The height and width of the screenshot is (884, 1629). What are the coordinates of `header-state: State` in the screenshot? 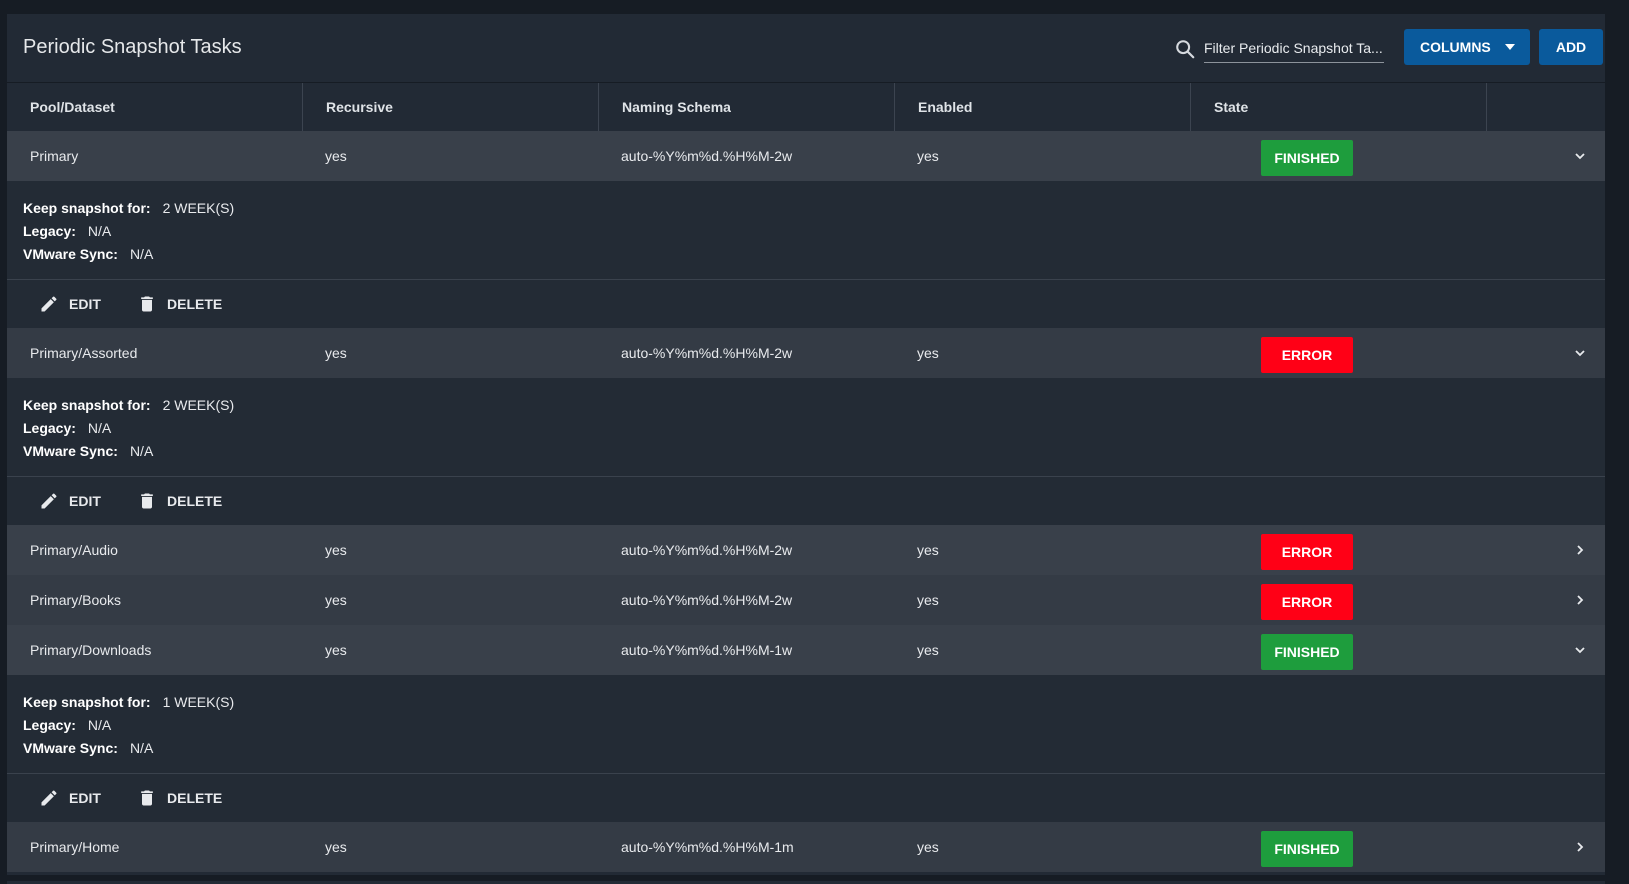 It's located at (1339, 107).